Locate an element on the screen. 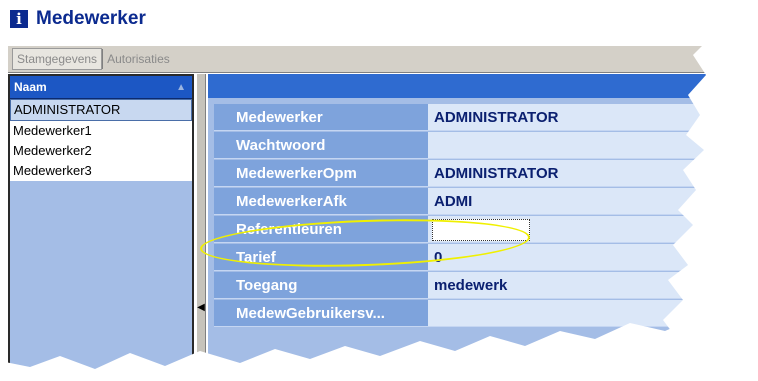  window-title-bar: i Medewerker is located at coordinates (330, 19).